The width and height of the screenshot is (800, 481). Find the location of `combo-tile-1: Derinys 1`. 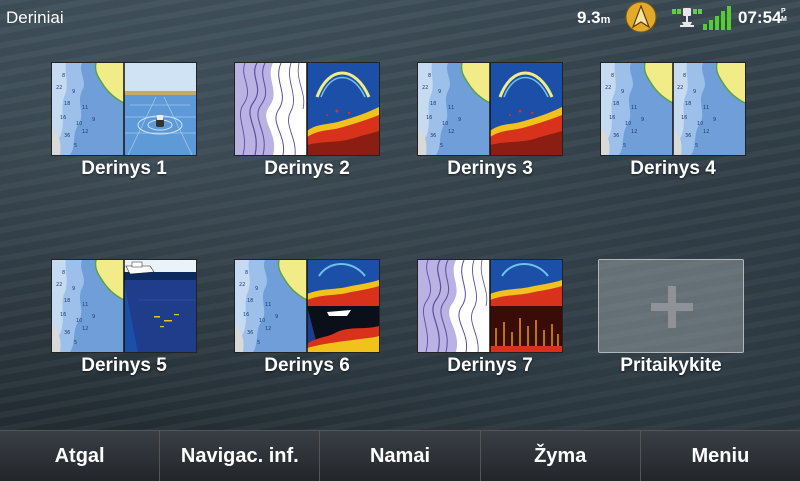

combo-tile-1: Derinys 1 is located at coordinates (124, 132).